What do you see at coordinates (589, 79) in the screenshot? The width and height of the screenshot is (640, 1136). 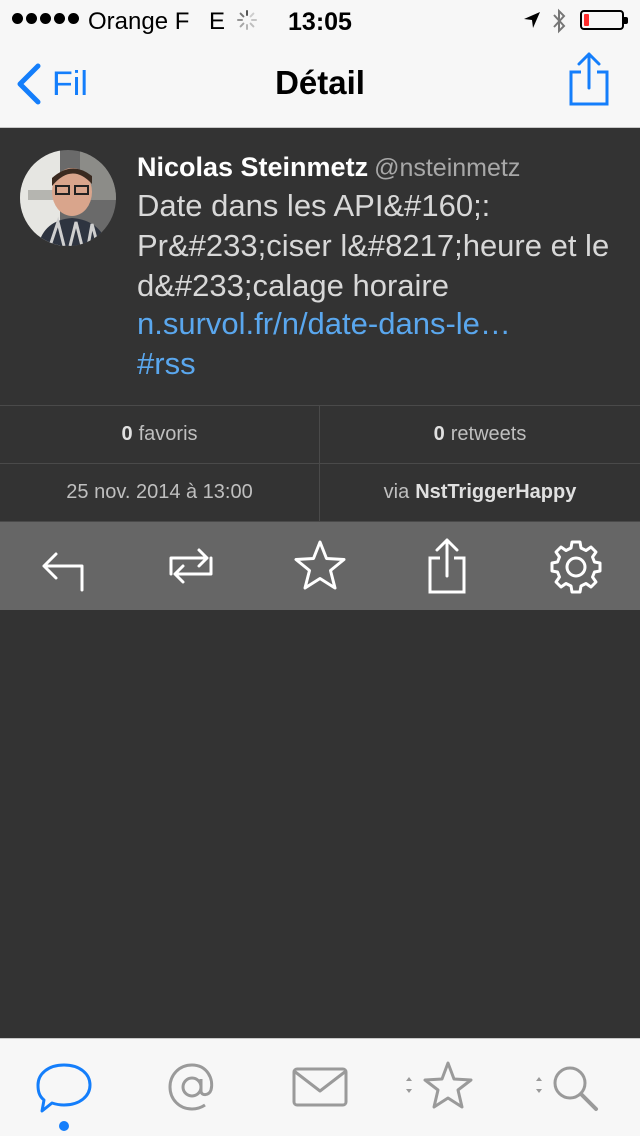 I see `share-button` at bounding box center [589, 79].